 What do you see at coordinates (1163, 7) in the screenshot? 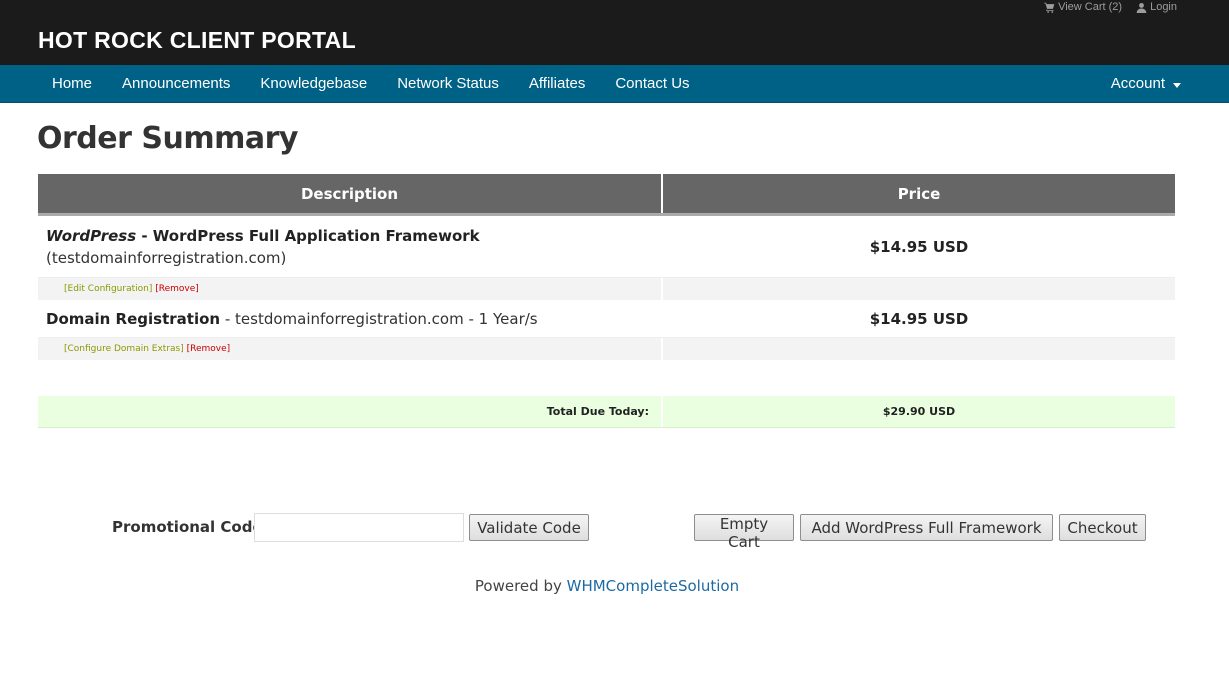
I see `login-label: Login` at bounding box center [1163, 7].